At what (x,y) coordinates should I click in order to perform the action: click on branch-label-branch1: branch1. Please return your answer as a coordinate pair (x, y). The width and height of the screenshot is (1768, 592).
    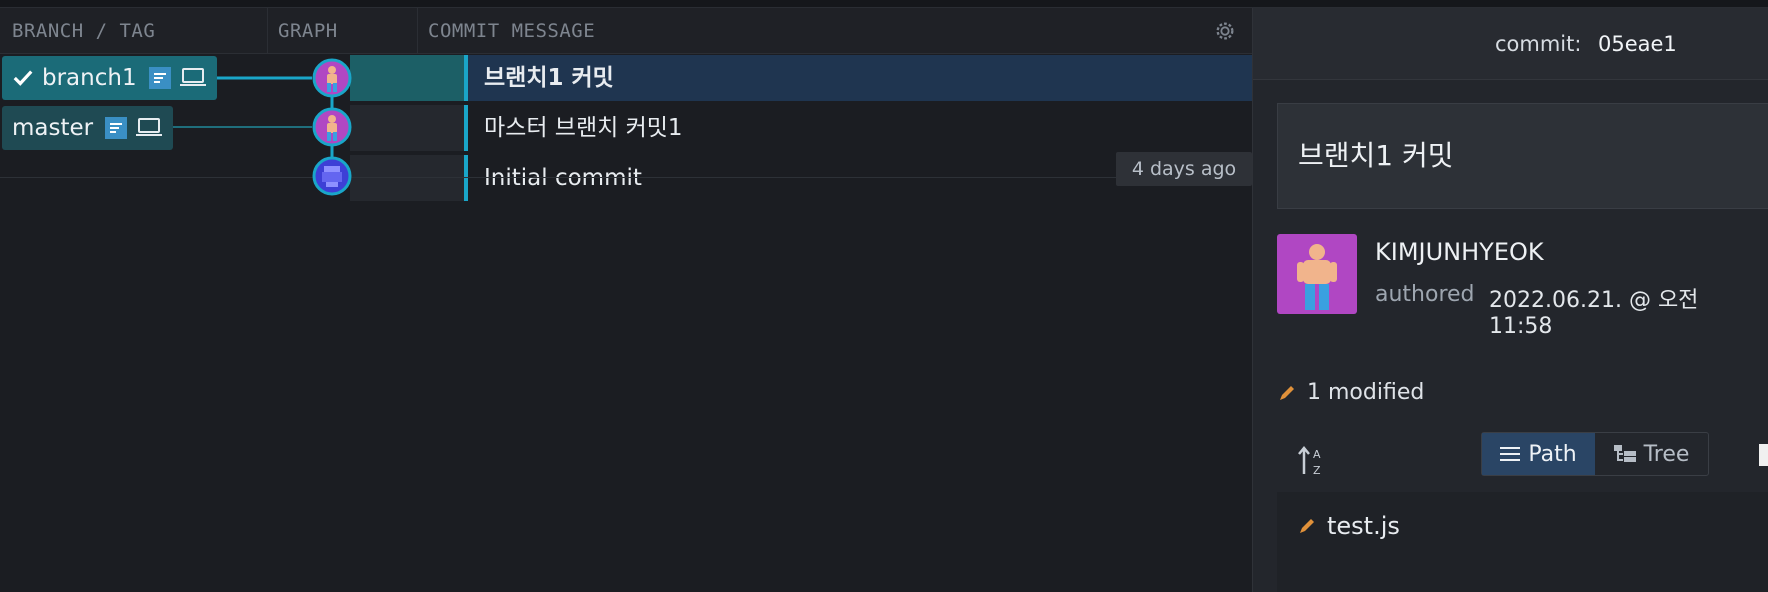
    Looking at the image, I should click on (109, 78).